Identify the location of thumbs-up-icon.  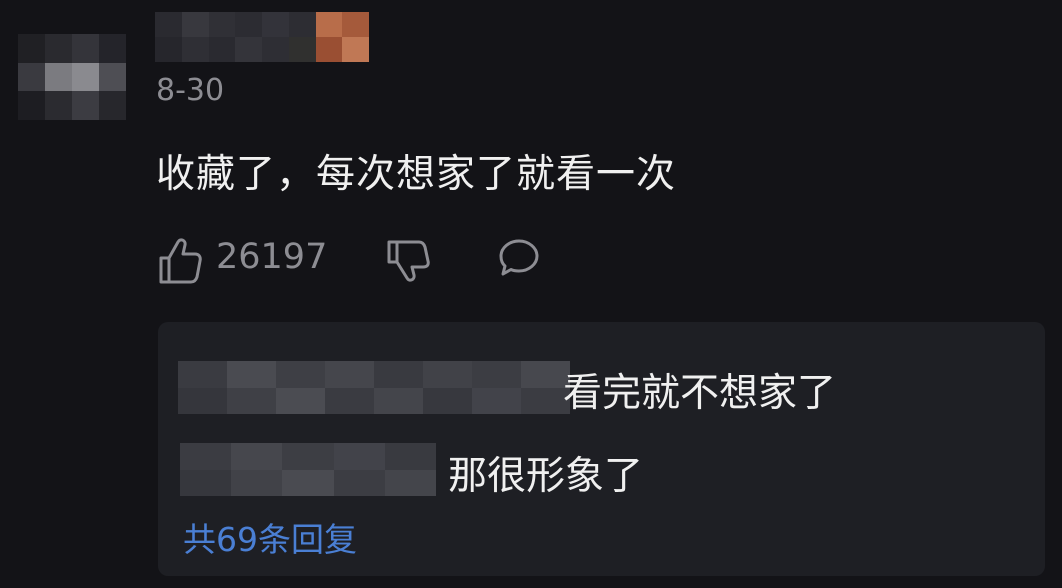
(181, 260).